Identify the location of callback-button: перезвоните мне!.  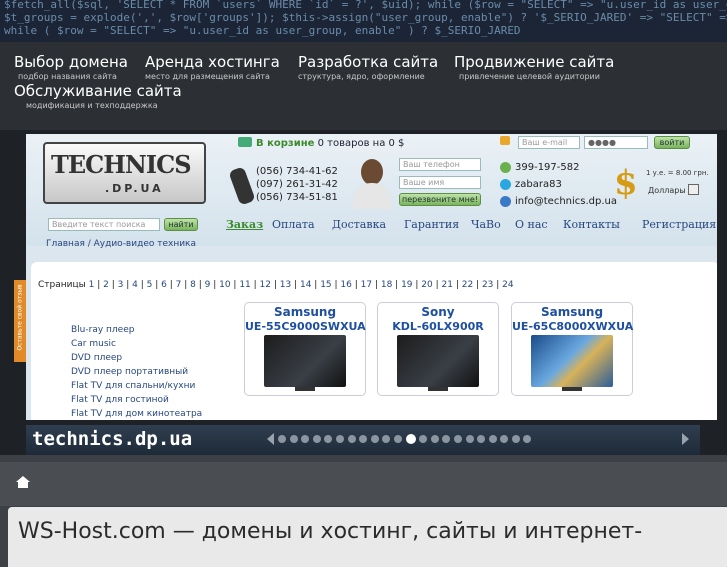
(440, 199).